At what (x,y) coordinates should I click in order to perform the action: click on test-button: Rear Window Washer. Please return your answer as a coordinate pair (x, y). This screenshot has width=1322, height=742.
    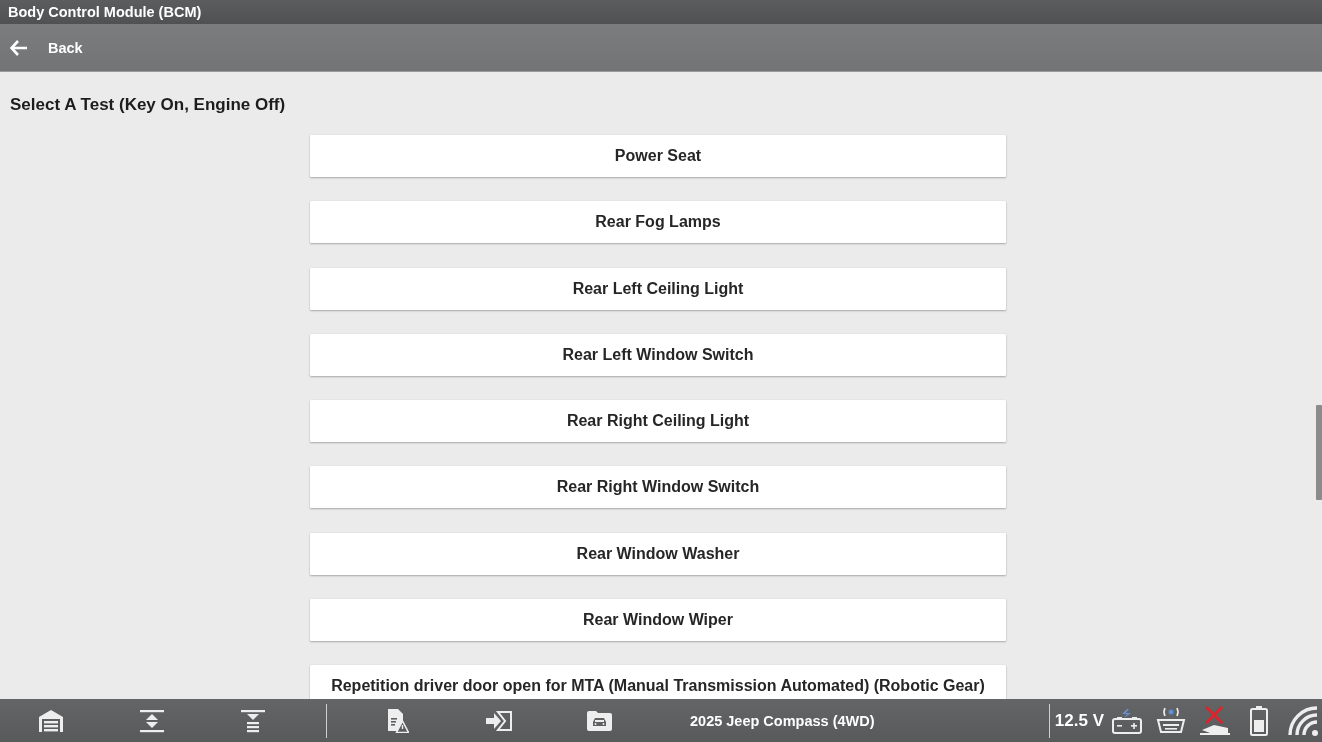
    Looking at the image, I should click on (658, 553).